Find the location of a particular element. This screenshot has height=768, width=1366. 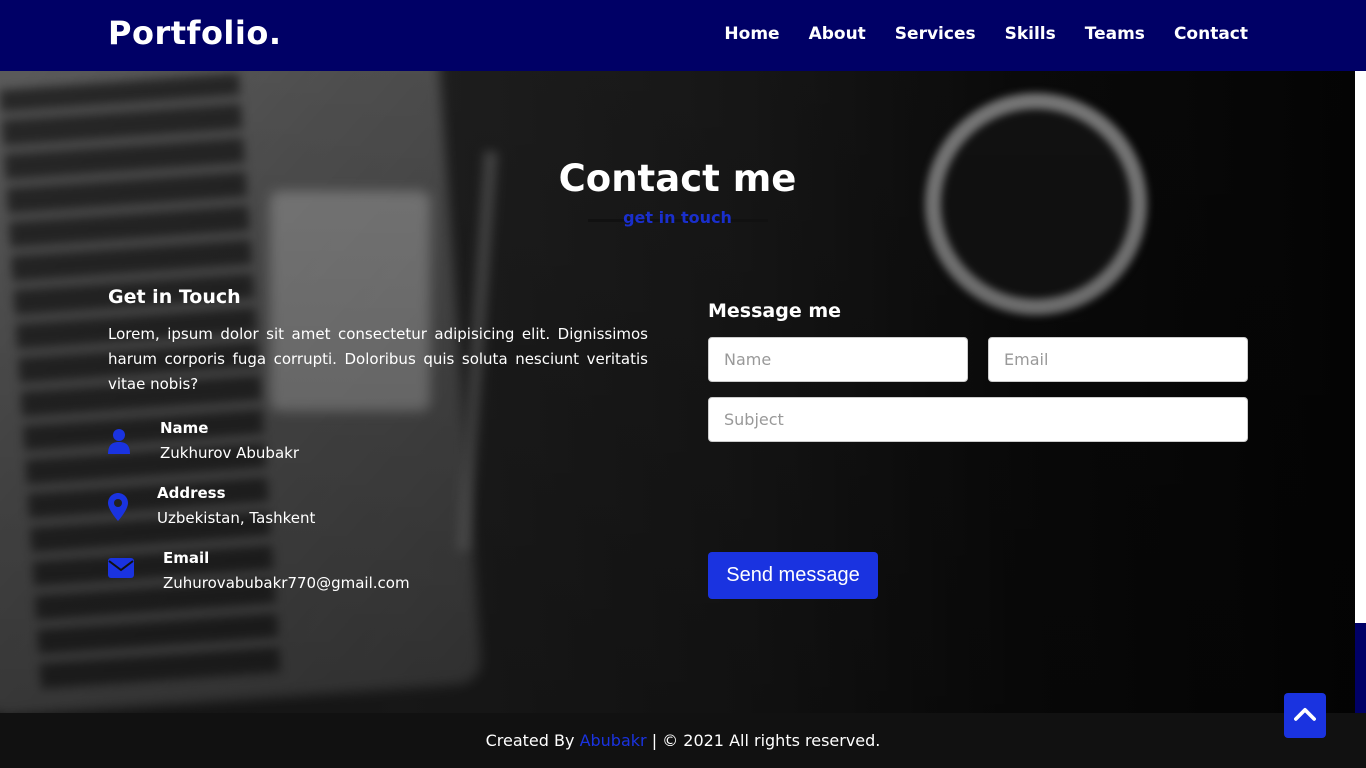

footer-author-link: Abubakr is located at coordinates (613, 740).